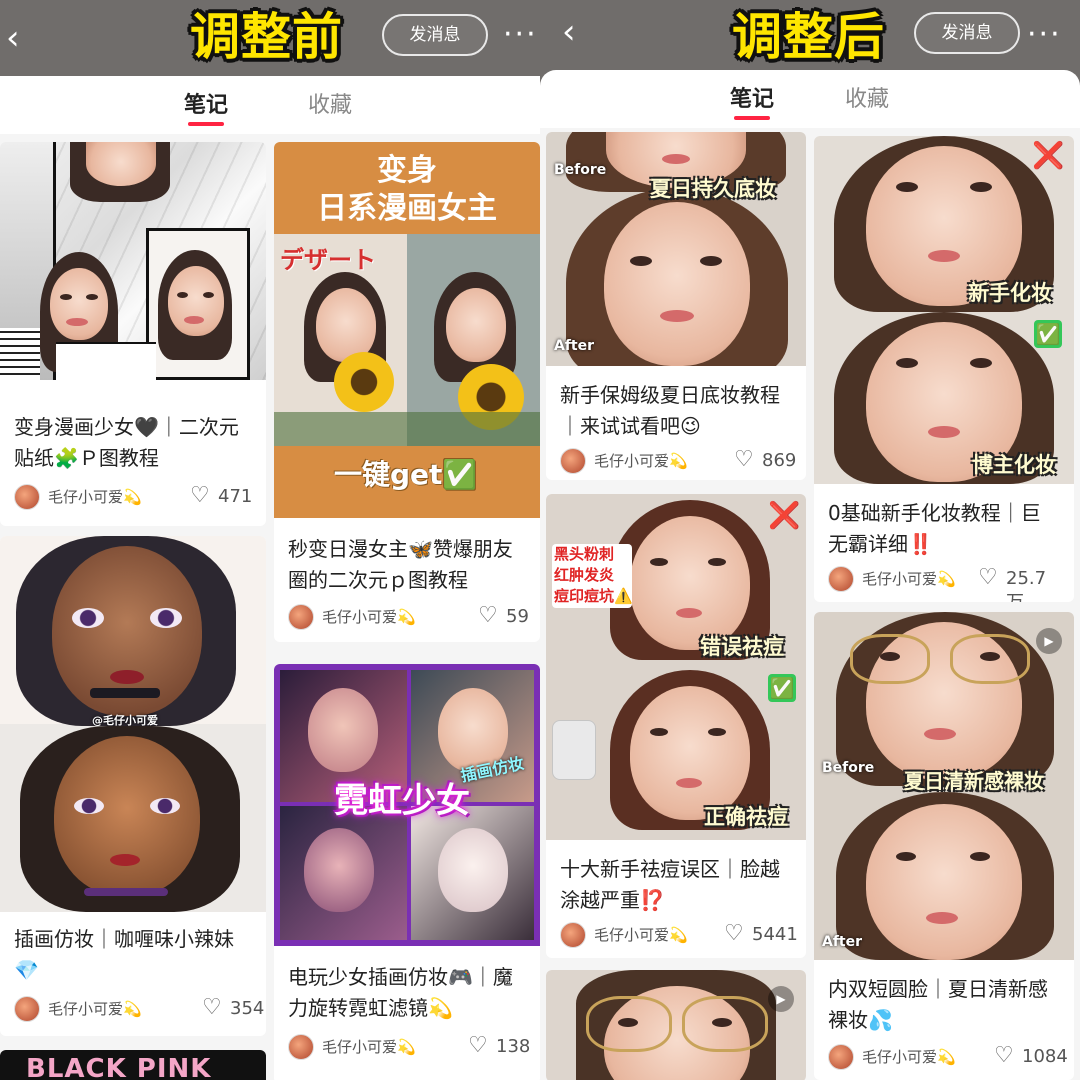 The width and height of the screenshot is (1080, 1080). I want to click on note-meta: 毛仔小可爱💫 ♡ 471, so click(135, 497).